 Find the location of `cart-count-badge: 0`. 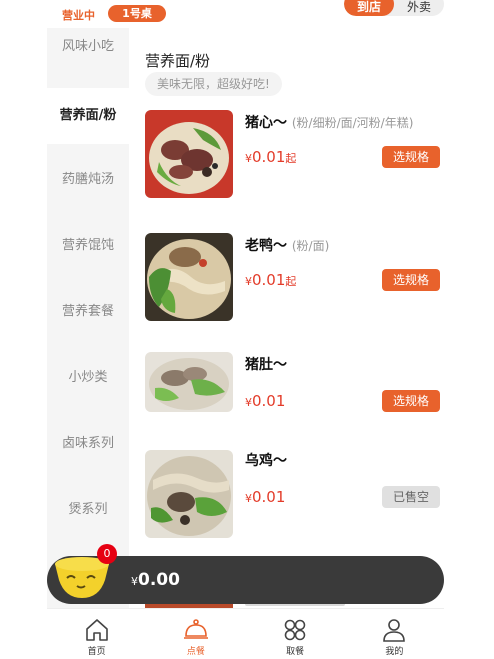

cart-count-badge: 0 is located at coordinates (107, 554).